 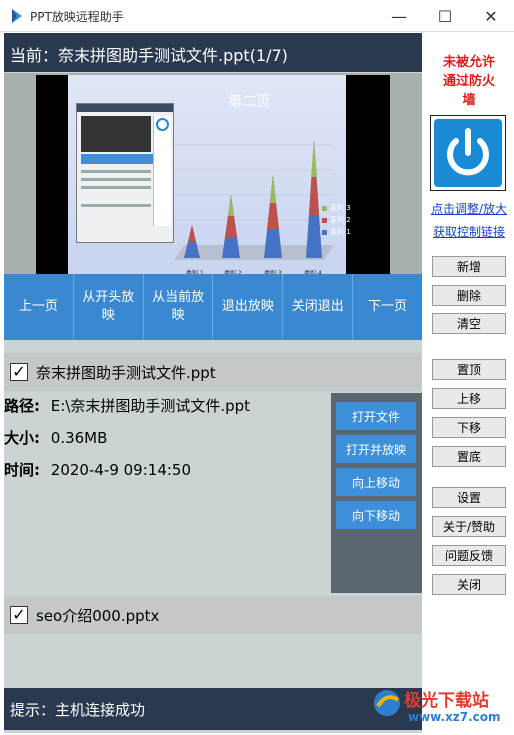 What do you see at coordinates (125, 173) in the screenshot?
I see `embedded-screenshot` at bounding box center [125, 173].